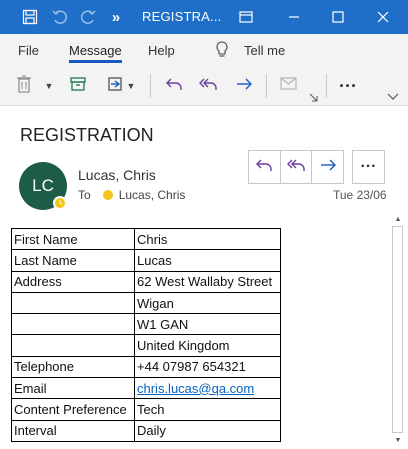 The height and width of the screenshot is (449, 408). I want to click on table-row: W1 GAN, so click(146, 324).